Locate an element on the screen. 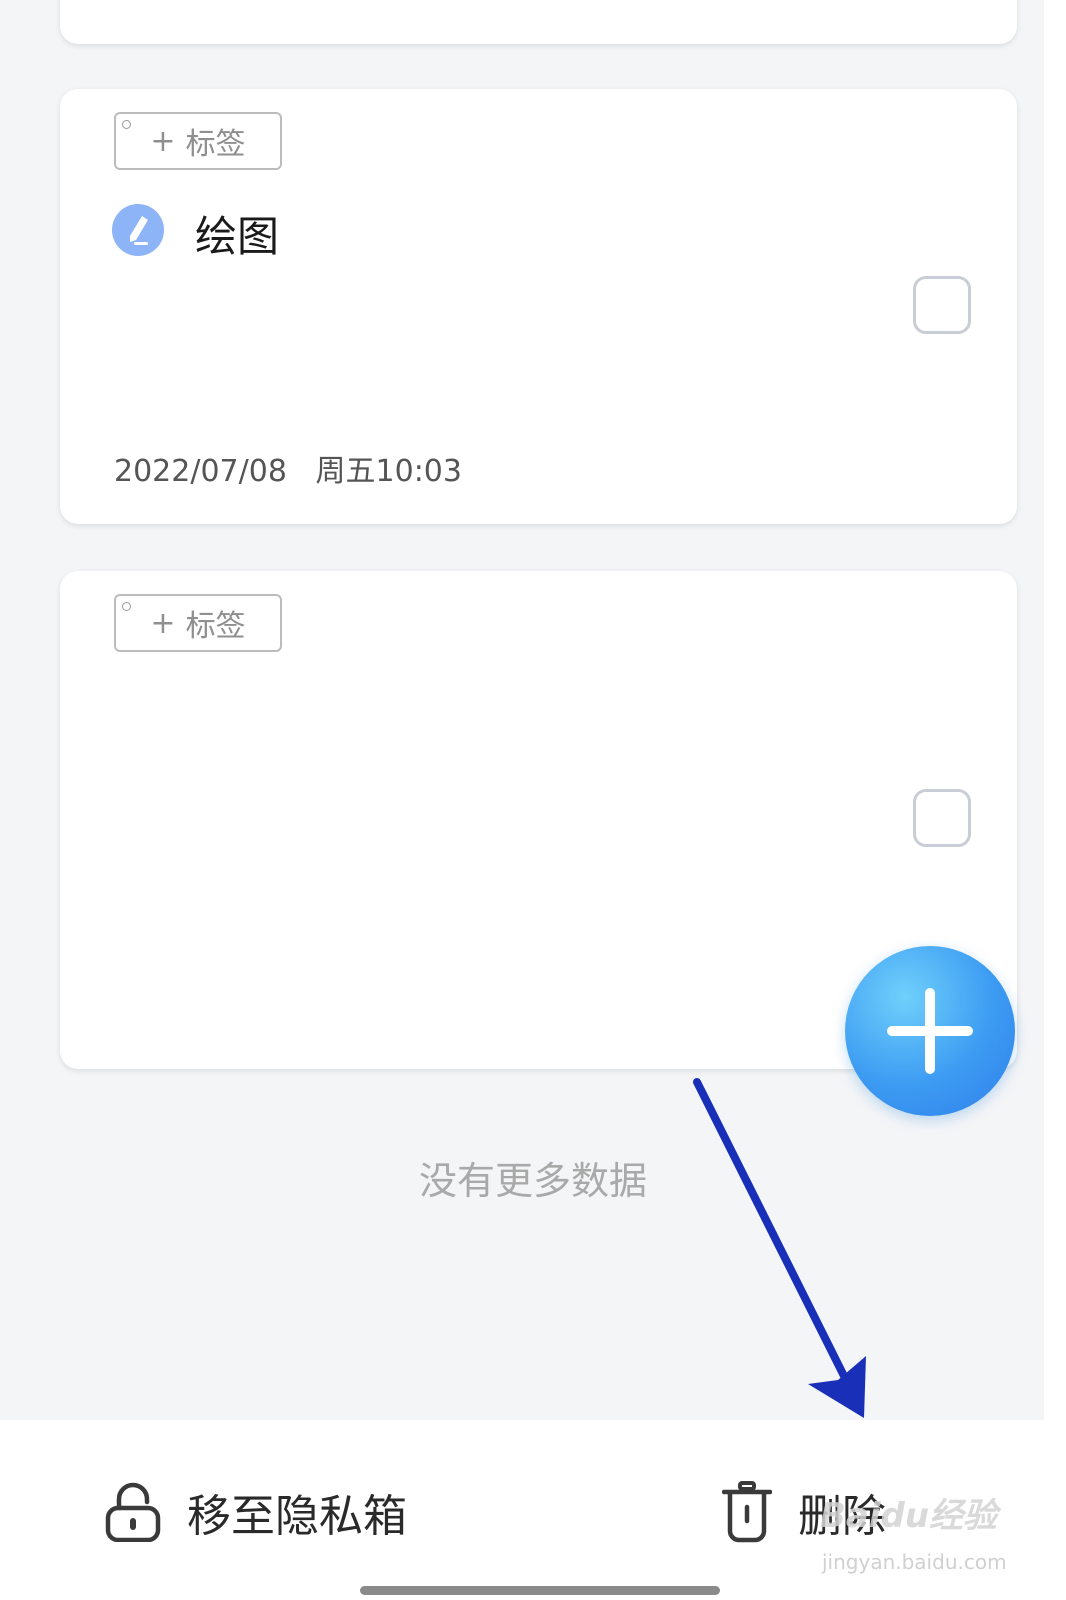 This screenshot has height=1600, width=1066. lock-icon is located at coordinates (133, 1512).